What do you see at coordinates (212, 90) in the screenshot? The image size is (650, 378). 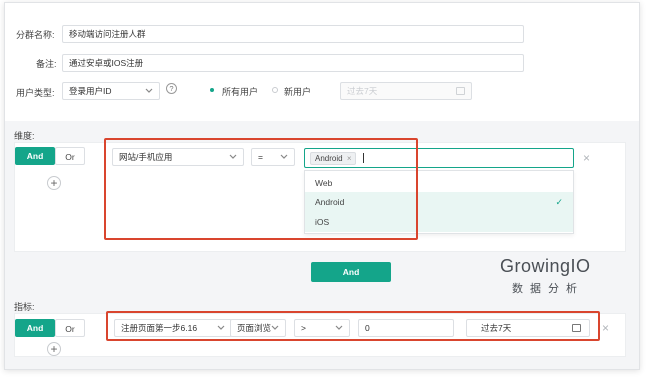 I see `radio-all-users` at bounding box center [212, 90].